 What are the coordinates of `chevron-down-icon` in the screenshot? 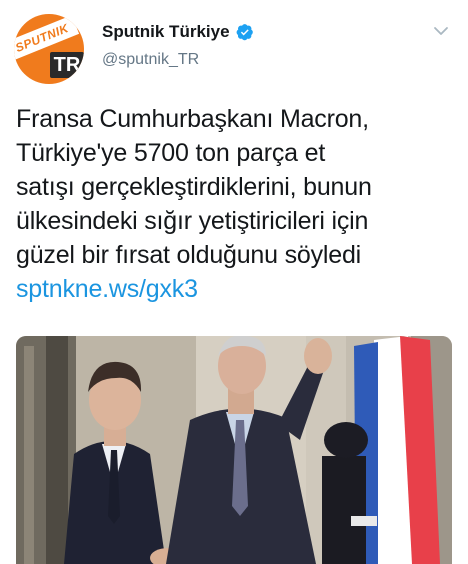 It's located at (441, 31).